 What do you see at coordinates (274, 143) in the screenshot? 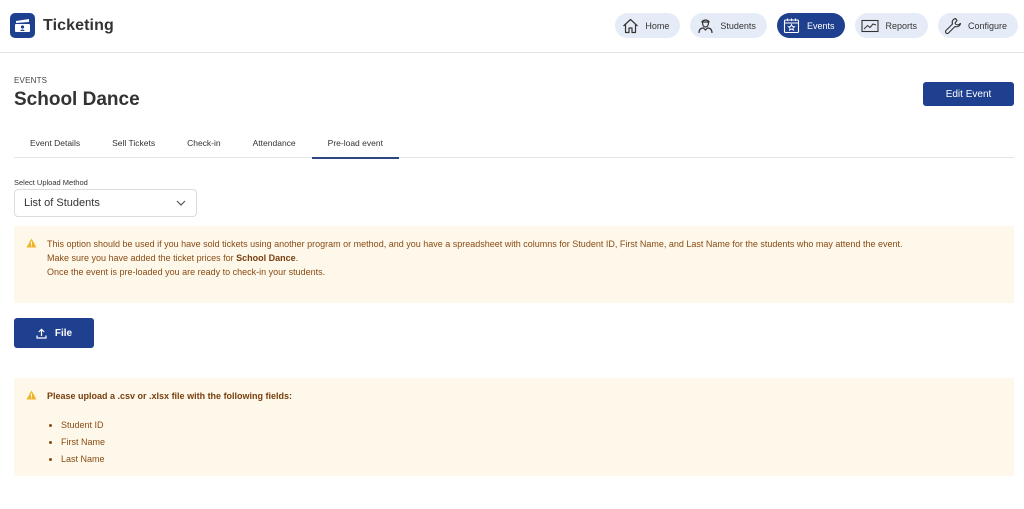
I see `tab-attendance: Attendance` at bounding box center [274, 143].